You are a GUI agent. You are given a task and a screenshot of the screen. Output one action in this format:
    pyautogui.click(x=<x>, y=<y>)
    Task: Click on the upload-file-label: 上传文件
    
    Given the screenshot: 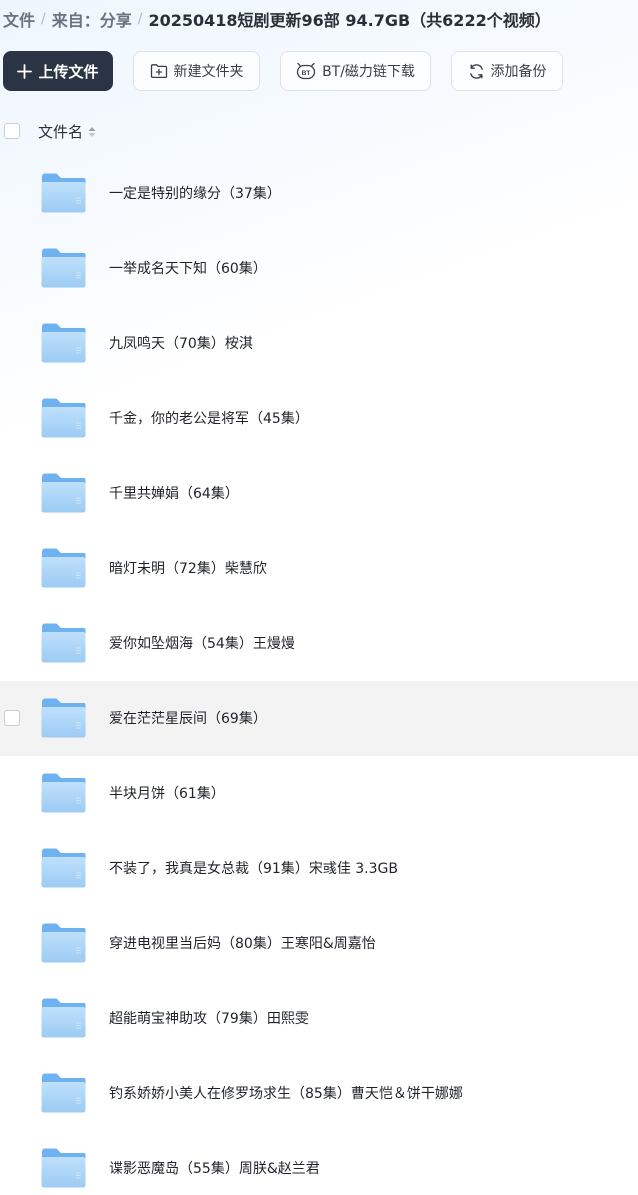 What is the action you would take?
    pyautogui.click(x=68, y=71)
    